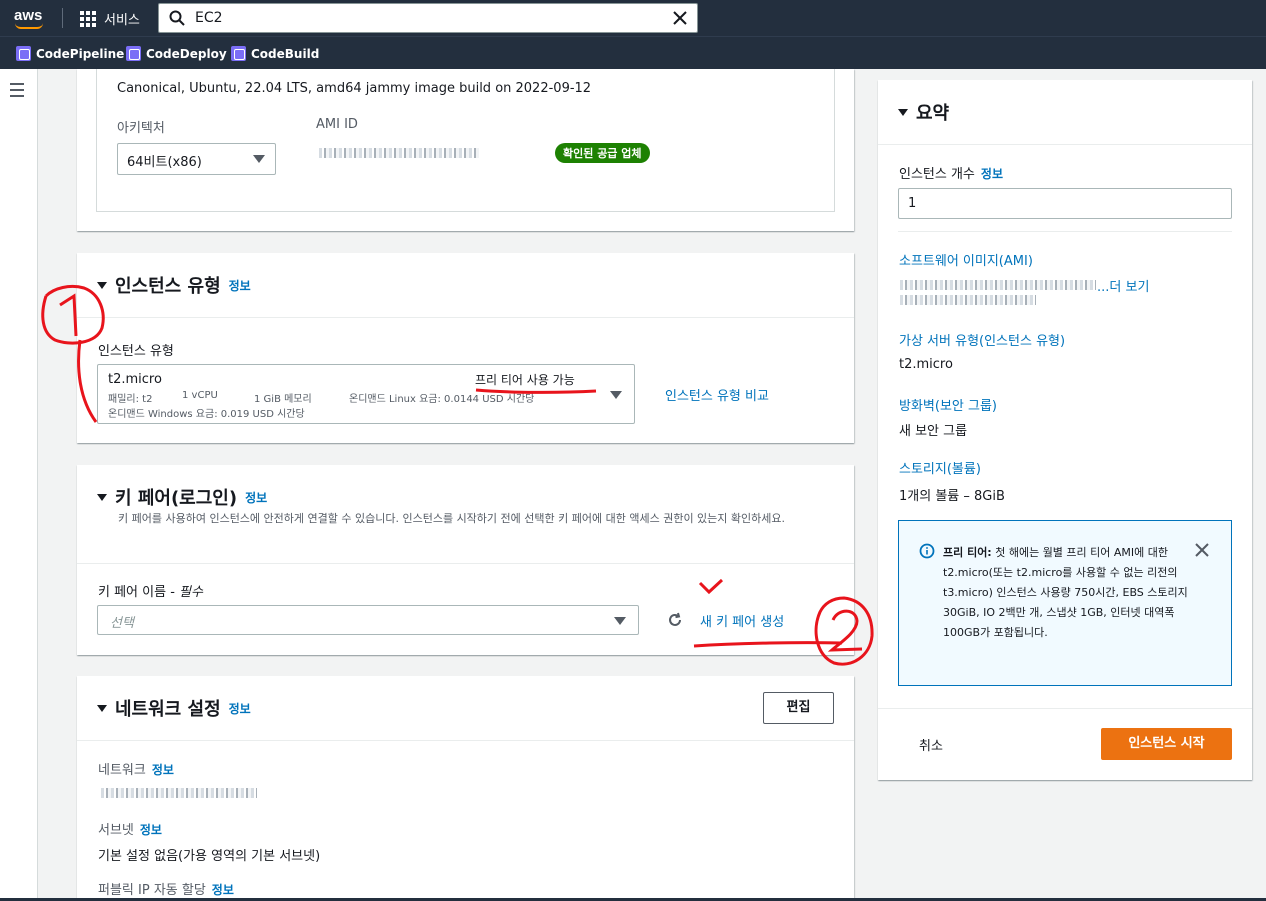 This screenshot has width=1266, height=901. I want to click on network-title: 네트워크 설정, so click(168, 709).